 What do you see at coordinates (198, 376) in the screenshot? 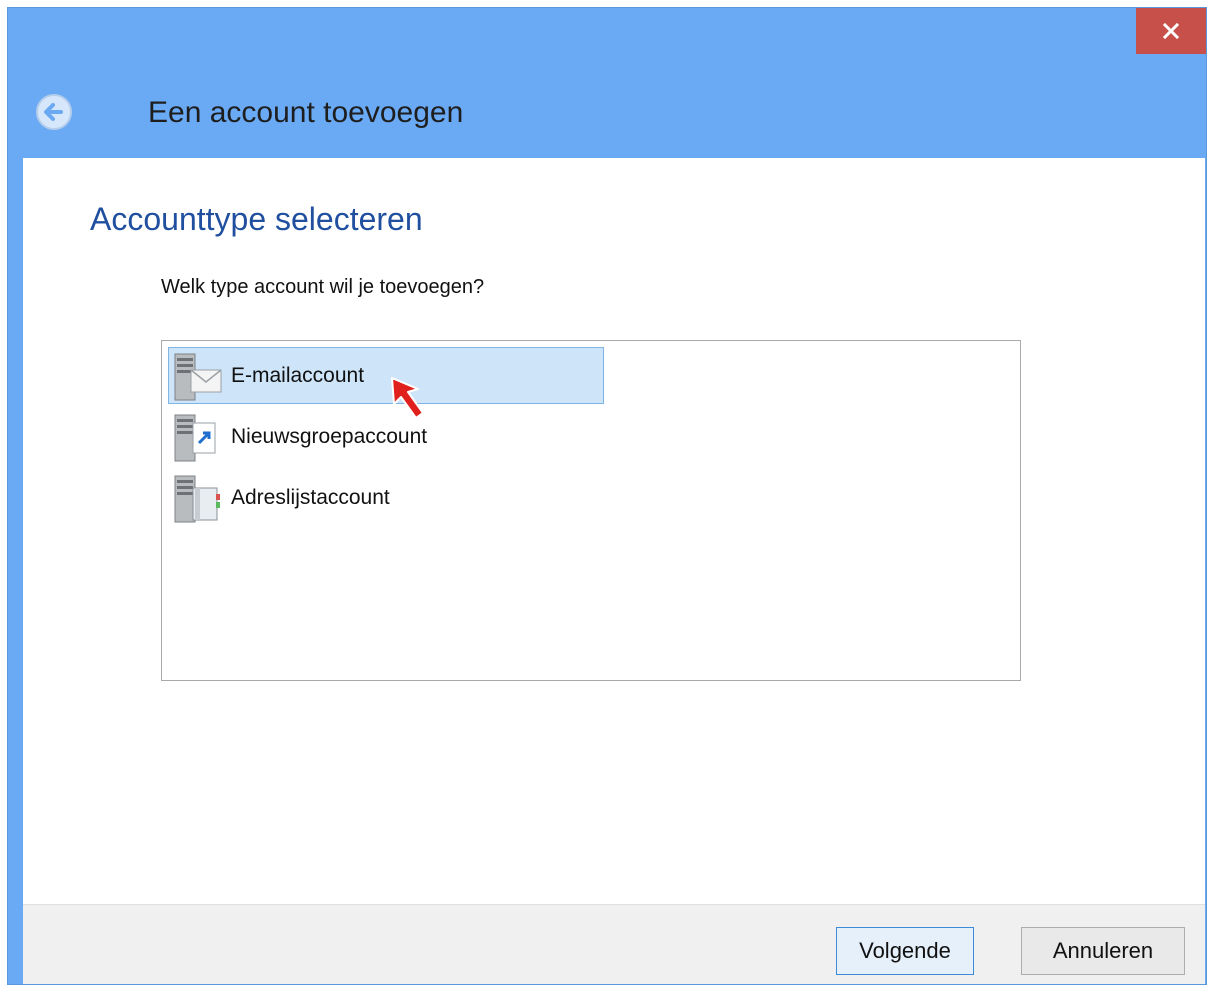
I see `email-server-icon` at bounding box center [198, 376].